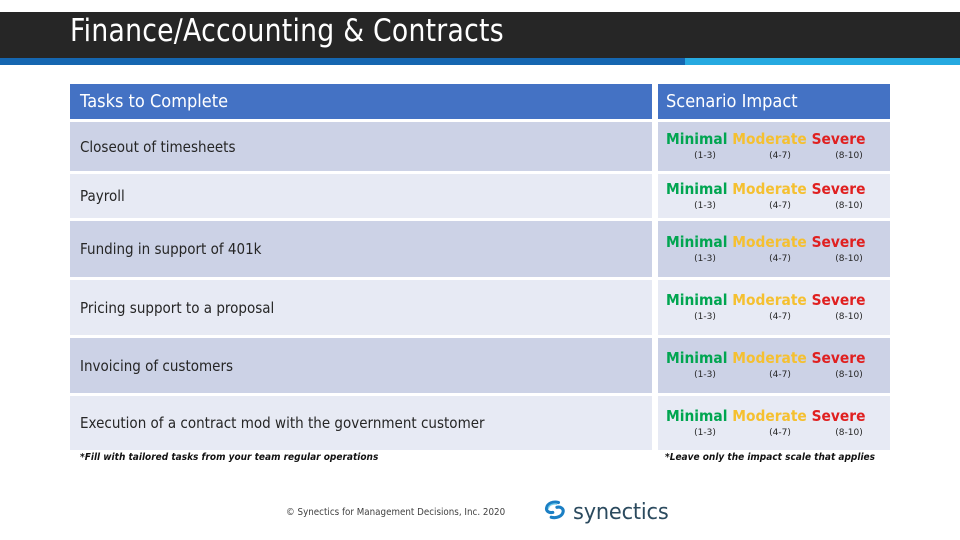 Image resolution: width=960 pixels, height=540 pixels. I want to click on table-header-row: Tasks to Complete Scenario Impact, so click(480, 101).